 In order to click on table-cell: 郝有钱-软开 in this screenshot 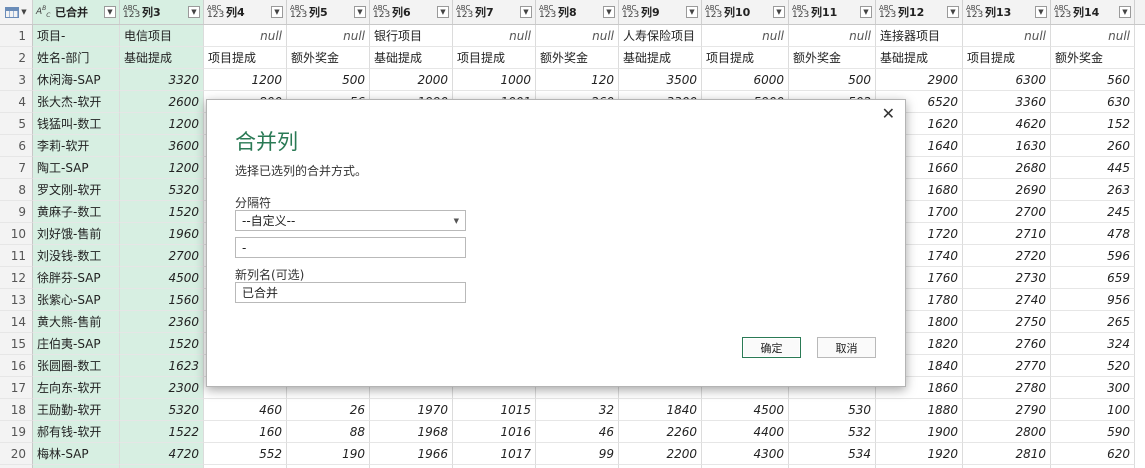, I will do `click(76, 432)`.